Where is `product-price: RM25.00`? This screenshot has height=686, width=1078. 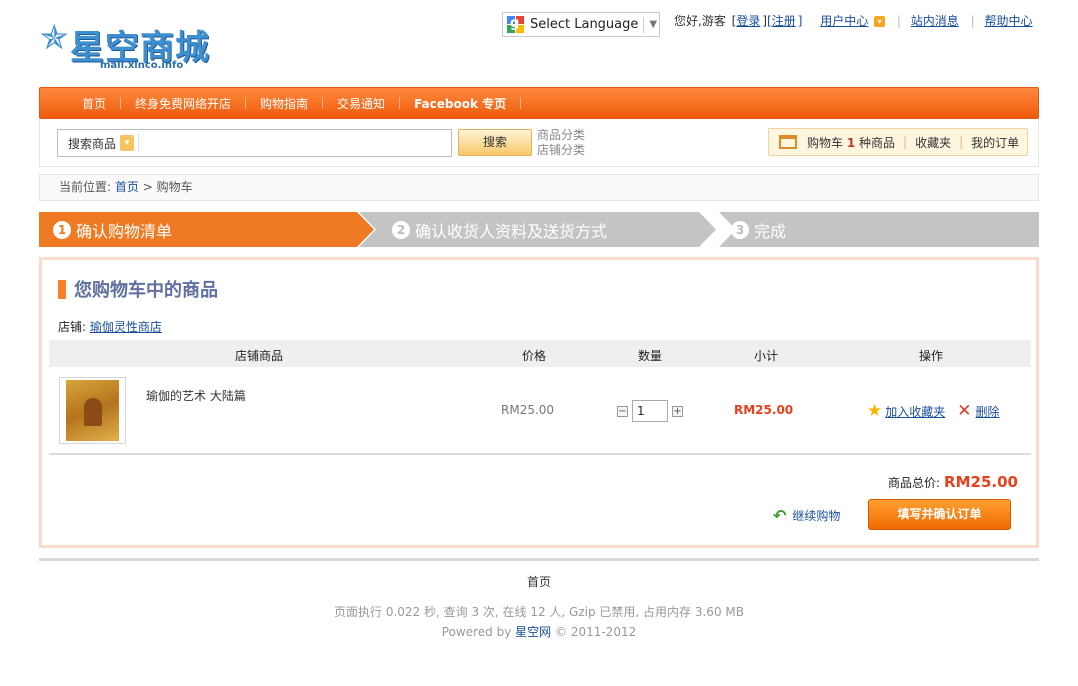
product-price: RM25.00 is located at coordinates (528, 410).